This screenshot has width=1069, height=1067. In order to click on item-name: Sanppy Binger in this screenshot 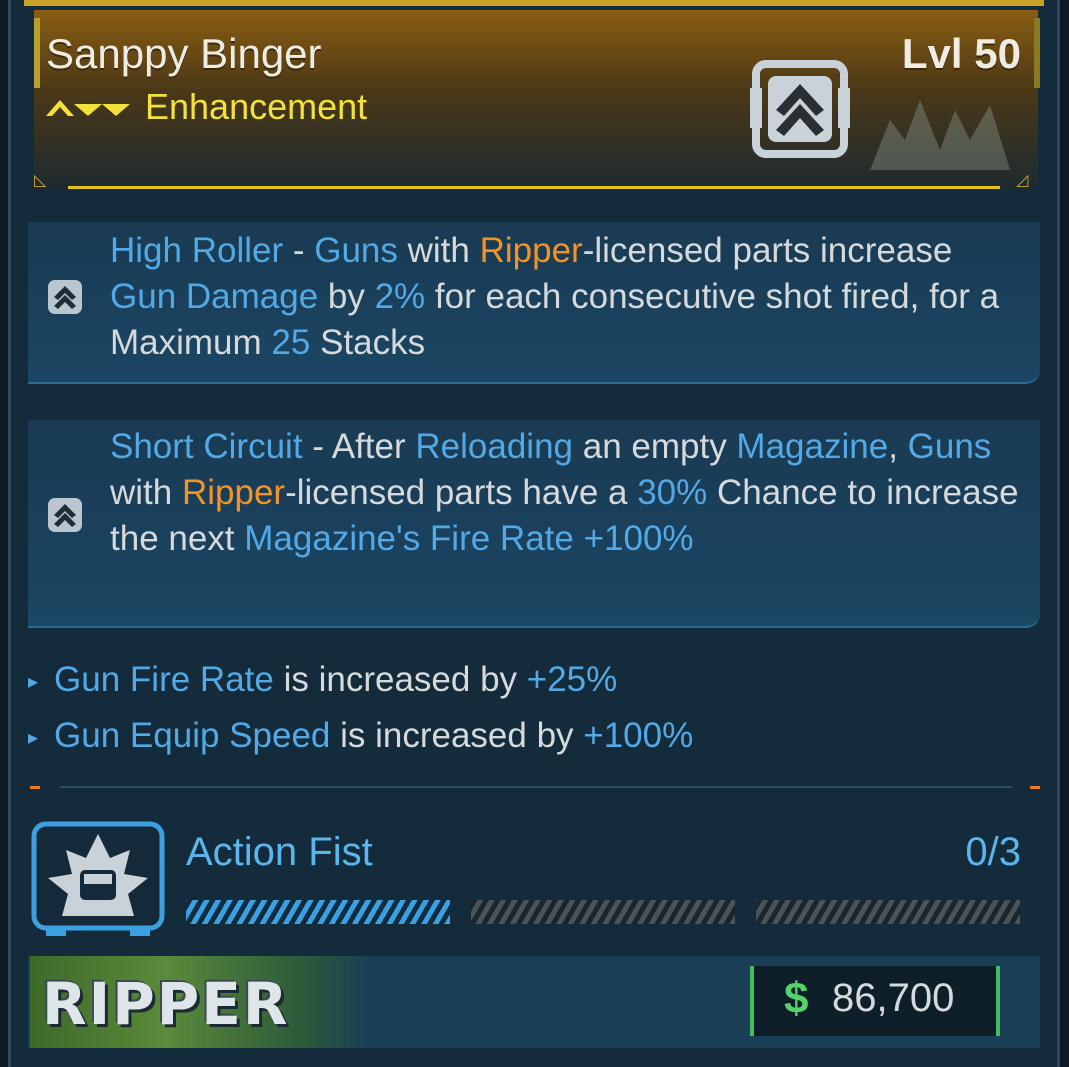, I will do `click(184, 53)`.